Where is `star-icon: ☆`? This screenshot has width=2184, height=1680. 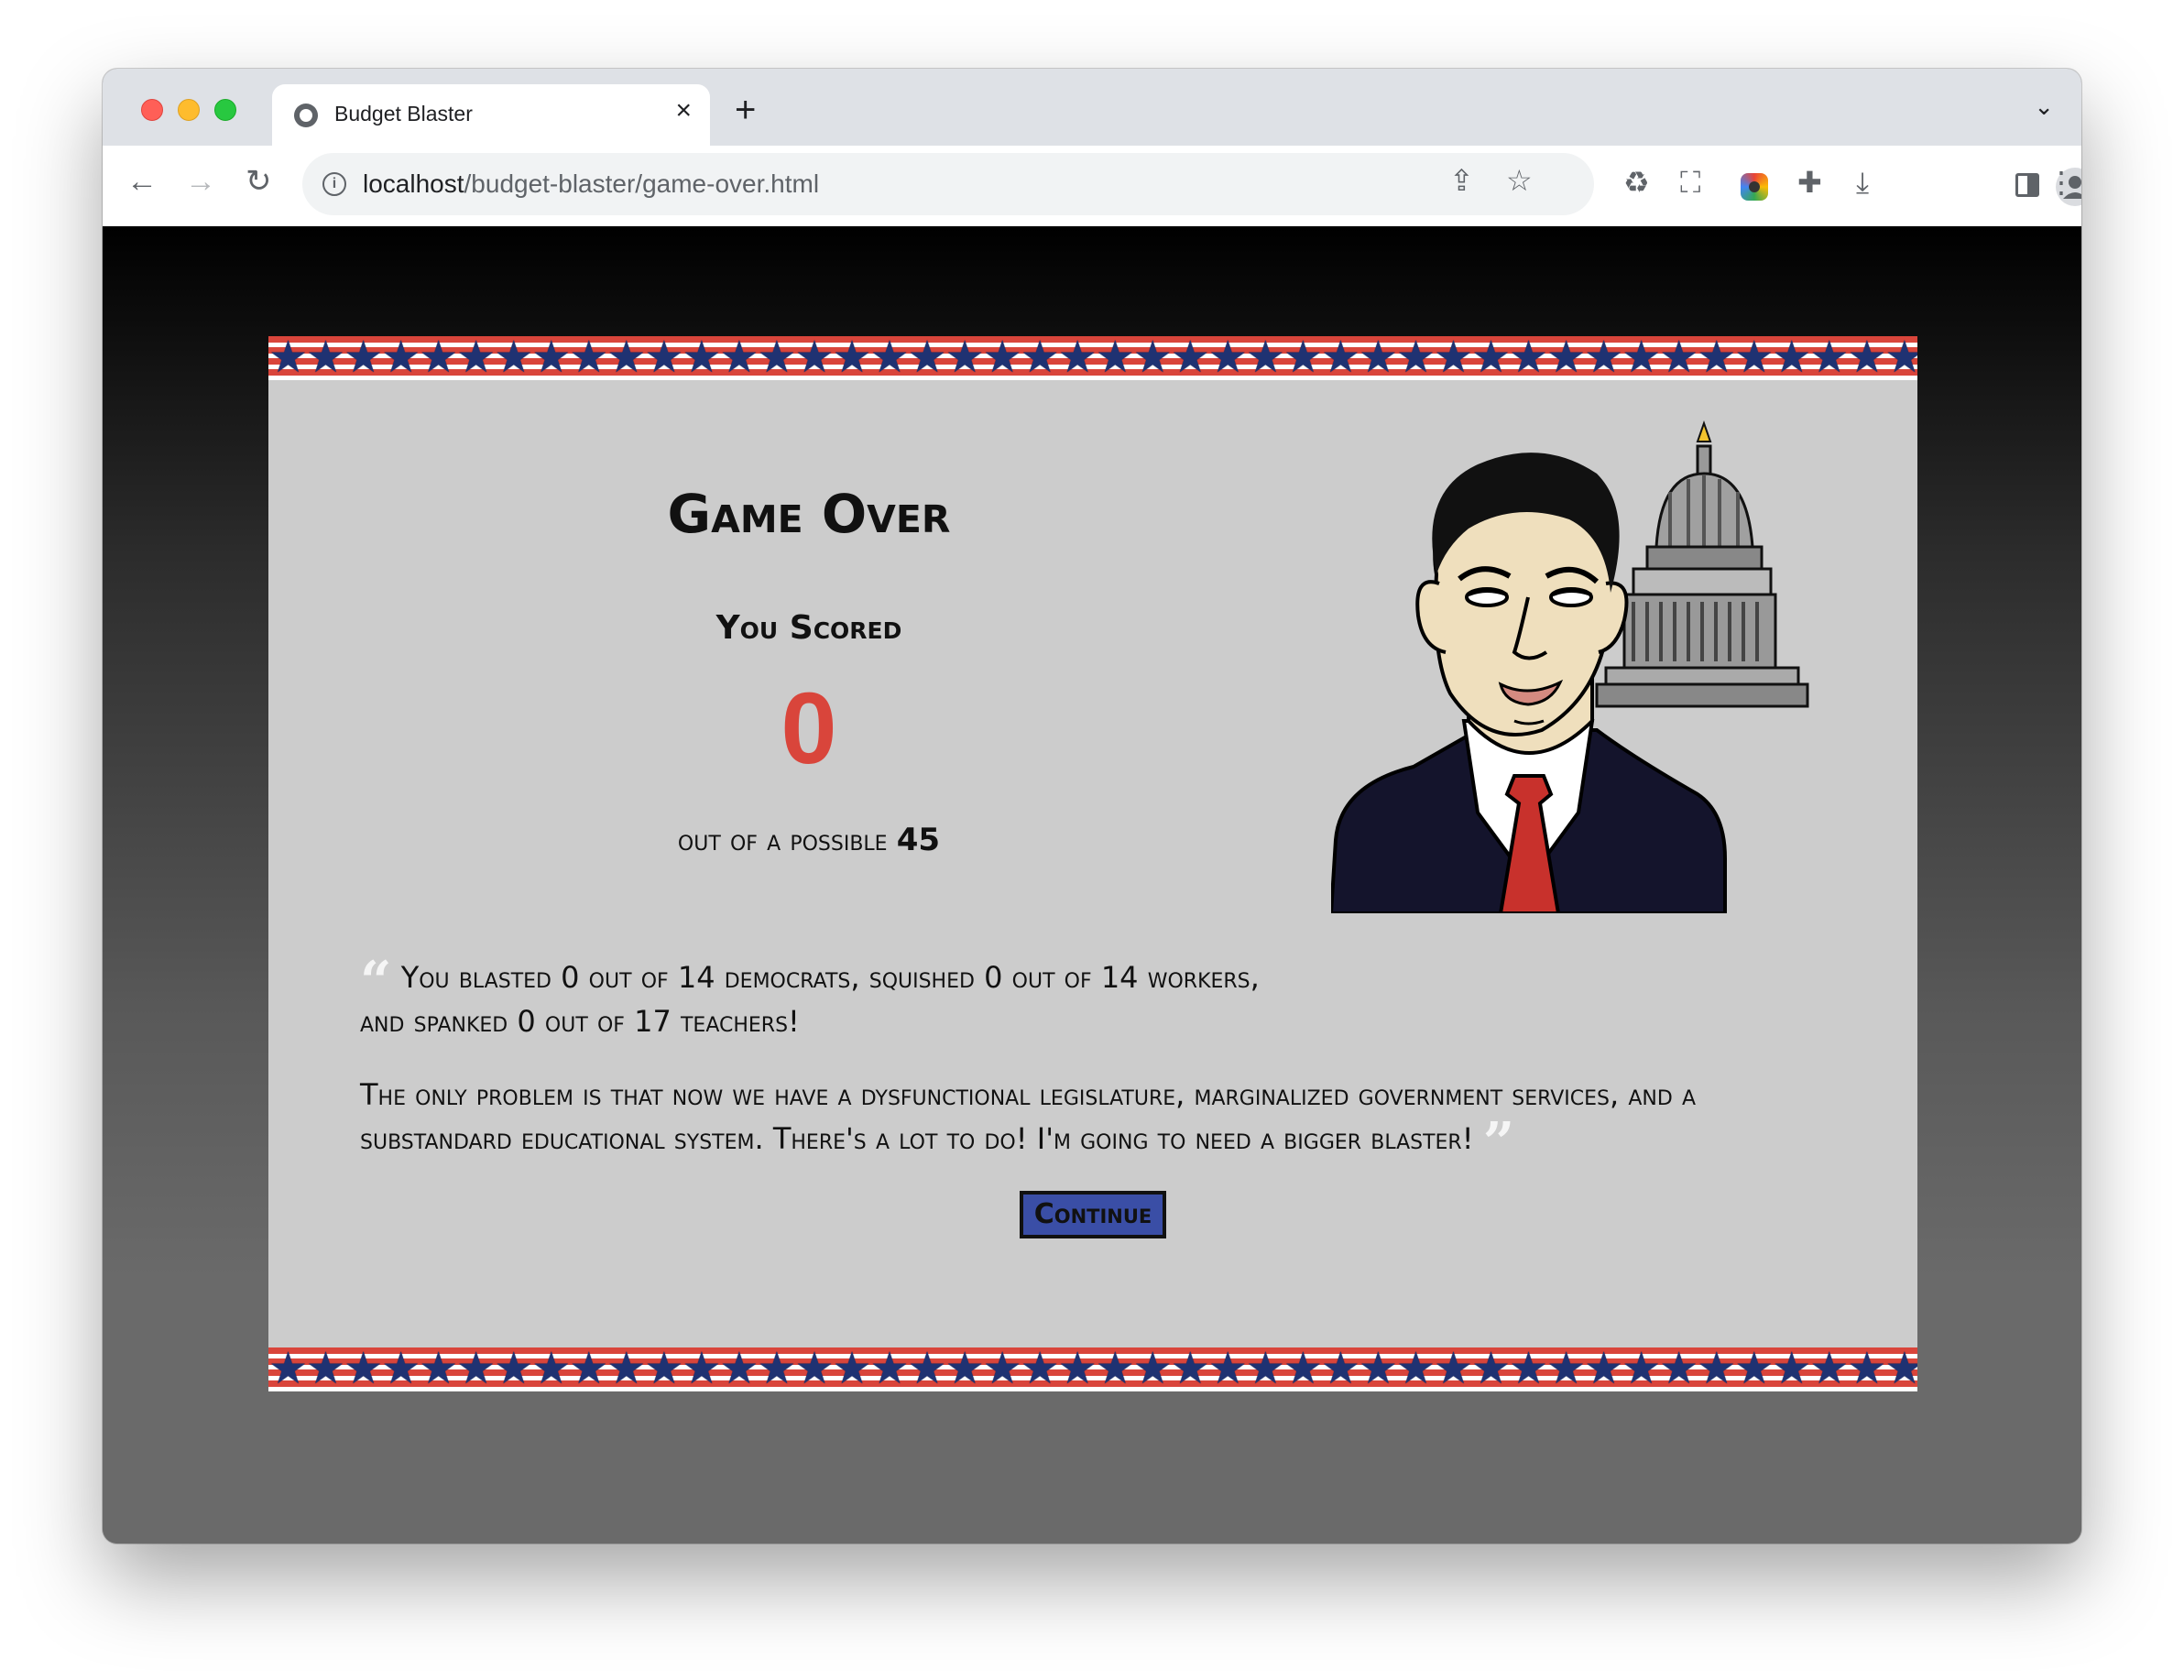 star-icon: ☆ is located at coordinates (1519, 180).